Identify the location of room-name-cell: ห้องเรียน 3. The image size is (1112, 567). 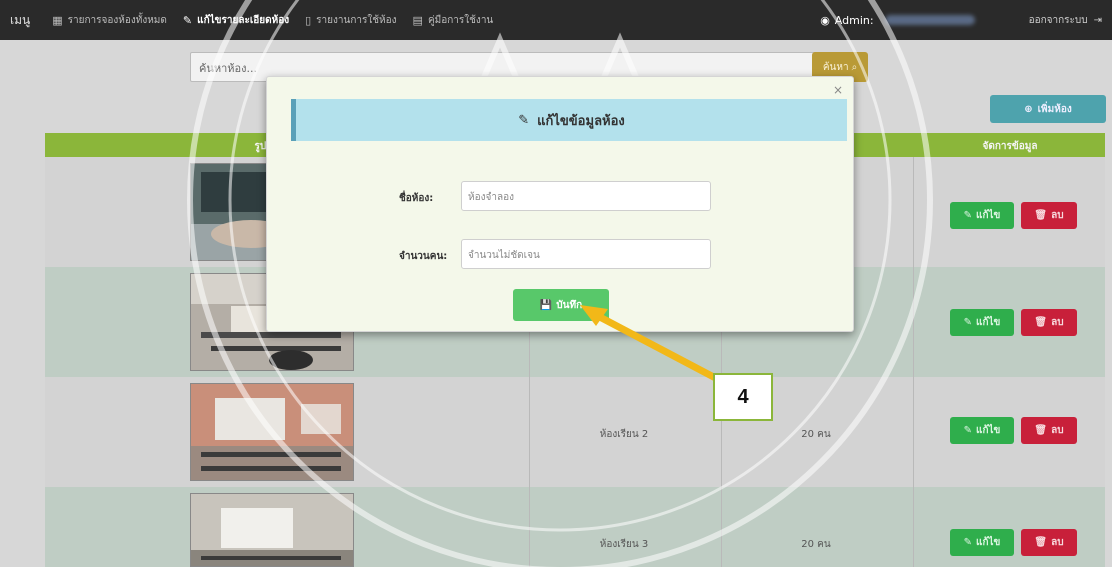
(624, 544).